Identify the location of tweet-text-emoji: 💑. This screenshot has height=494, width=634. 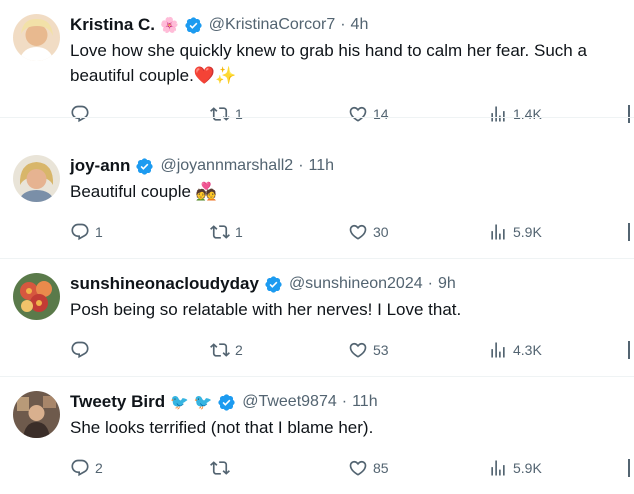
(206, 192).